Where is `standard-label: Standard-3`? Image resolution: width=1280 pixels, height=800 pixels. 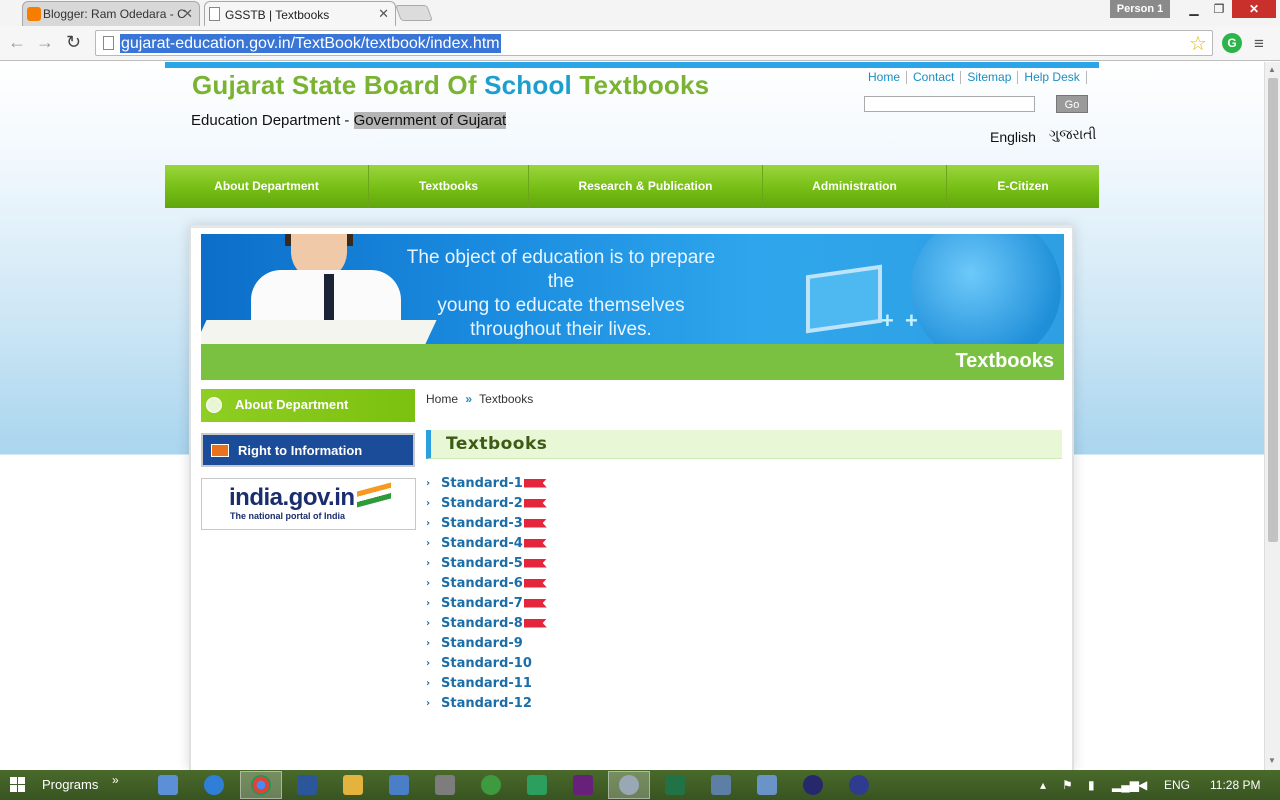 standard-label: Standard-3 is located at coordinates (482, 523).